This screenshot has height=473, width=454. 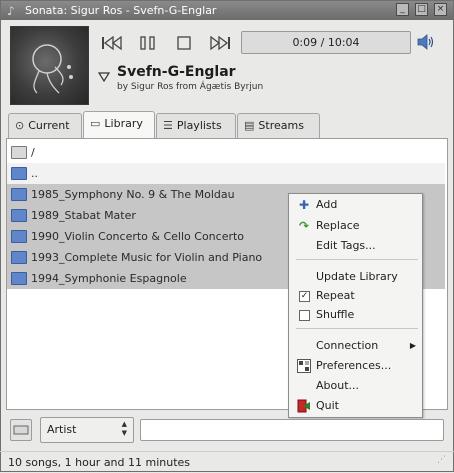 What do you see at coordinates (168, 125) in the screenshot?
I see `playlists-icon: ☰` at bounding box center [168, 125].